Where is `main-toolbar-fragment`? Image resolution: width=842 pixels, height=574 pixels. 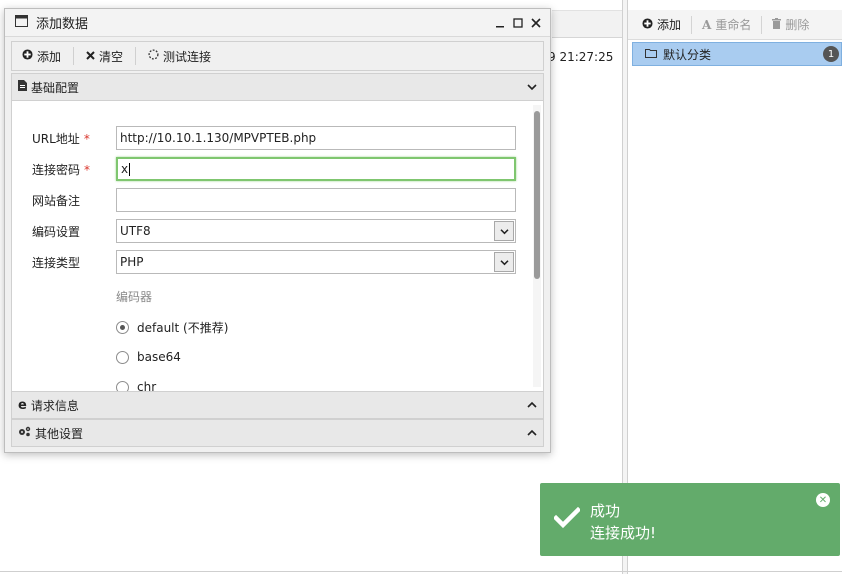
main-toolbar-fragment is located at coordinates (587, 24).